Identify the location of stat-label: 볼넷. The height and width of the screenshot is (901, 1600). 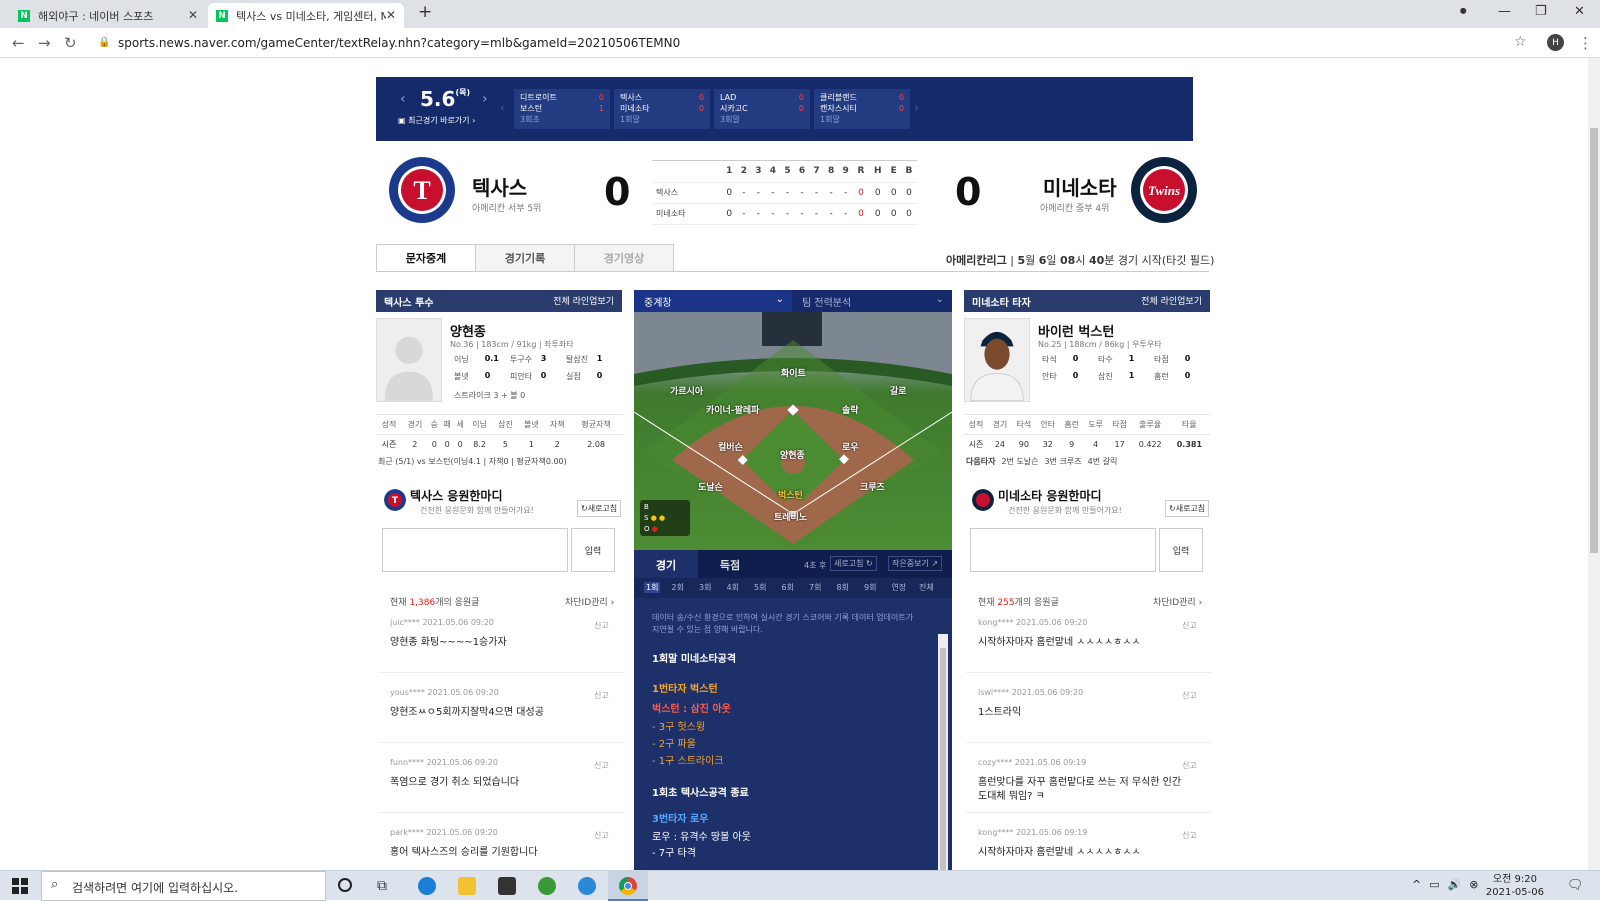
(461, 376).